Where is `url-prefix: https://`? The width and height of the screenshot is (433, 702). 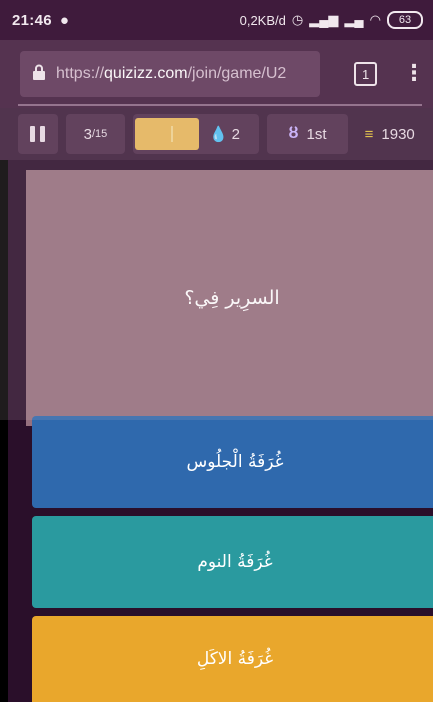 url-prefix: https:// is located at coordinates (80, 73).